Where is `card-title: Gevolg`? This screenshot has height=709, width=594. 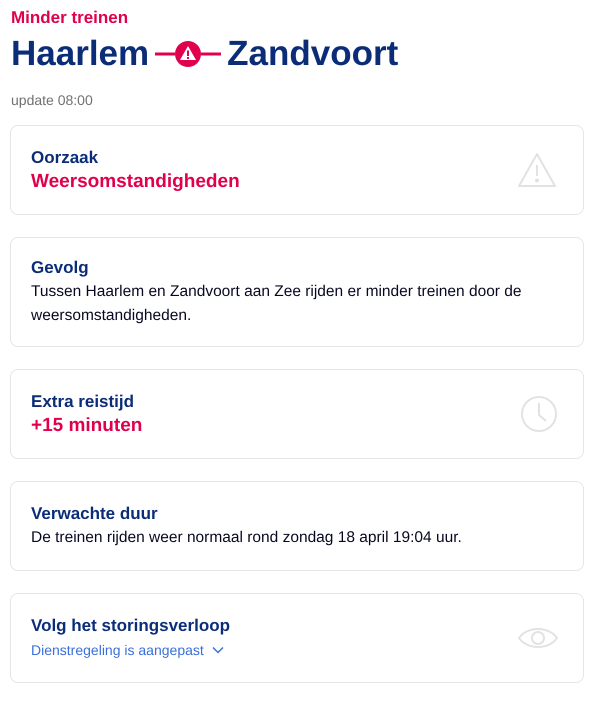 card-title: Gevolg is located at coordinates (60, 268).